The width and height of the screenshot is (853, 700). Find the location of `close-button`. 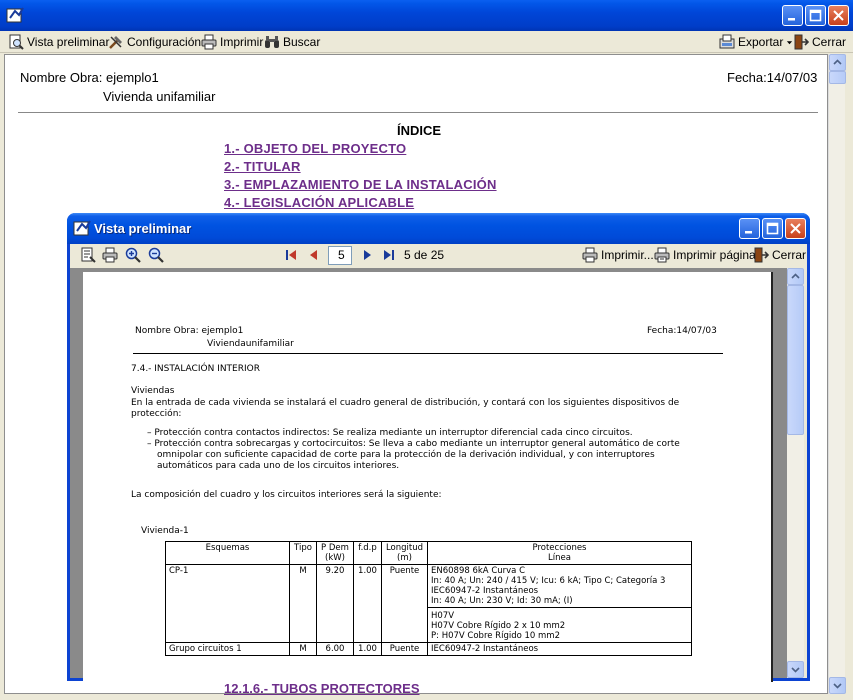

close-button is located at coordinates (838, 15).